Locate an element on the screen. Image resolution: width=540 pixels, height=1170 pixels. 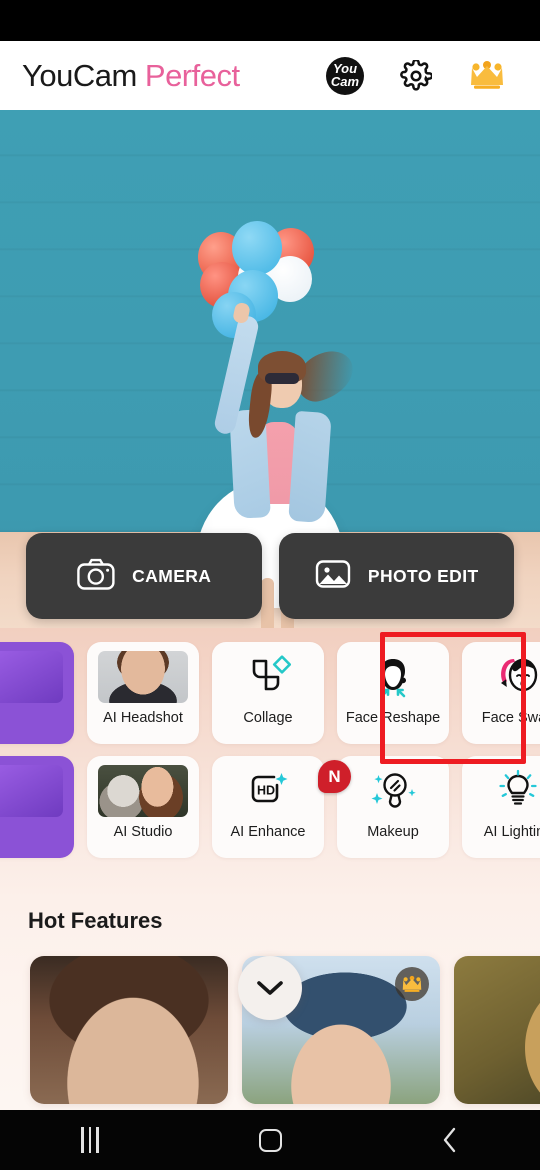
camera-button: CAMERA is located at coordinates (144, 576).